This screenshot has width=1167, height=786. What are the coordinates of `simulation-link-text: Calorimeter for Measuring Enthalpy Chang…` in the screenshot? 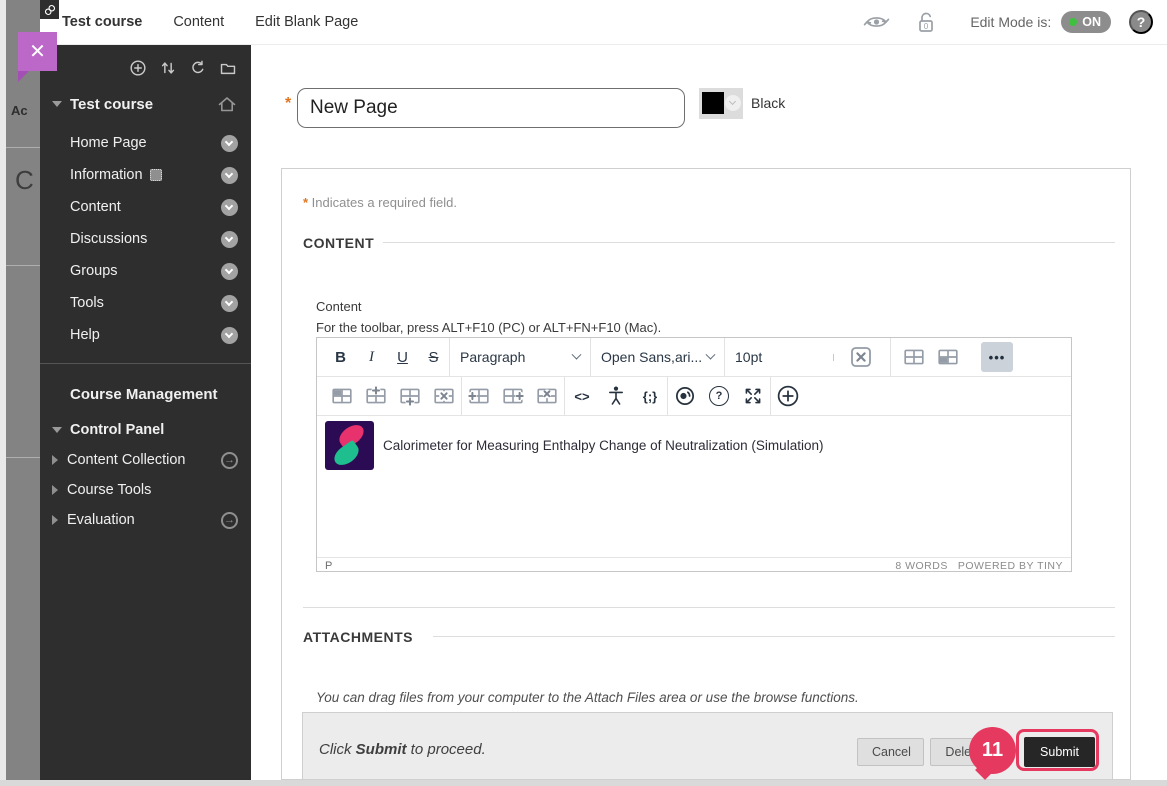 It's located at (603, 445).